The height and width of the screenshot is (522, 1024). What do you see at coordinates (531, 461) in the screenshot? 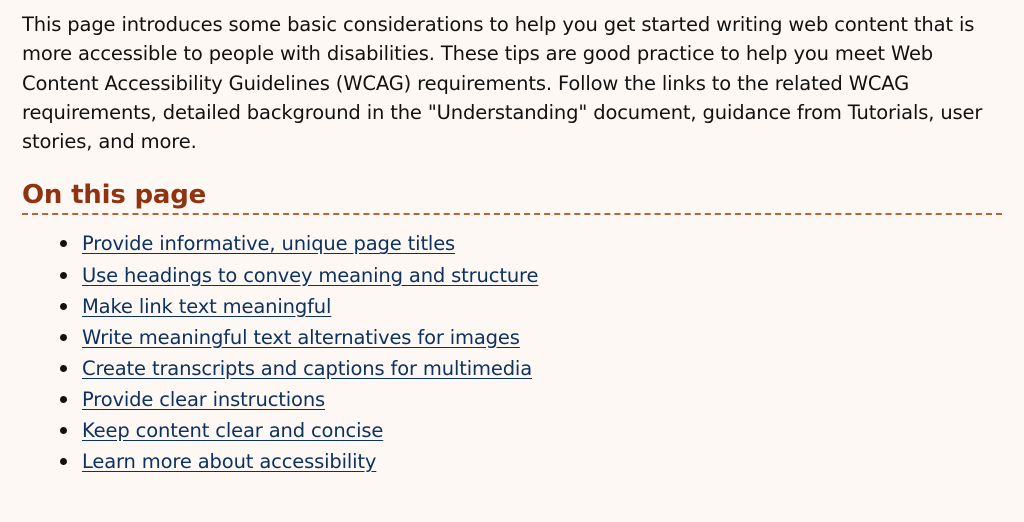
I see `toc-item: Learn more about accessibility` at bounding box center [531, 461].